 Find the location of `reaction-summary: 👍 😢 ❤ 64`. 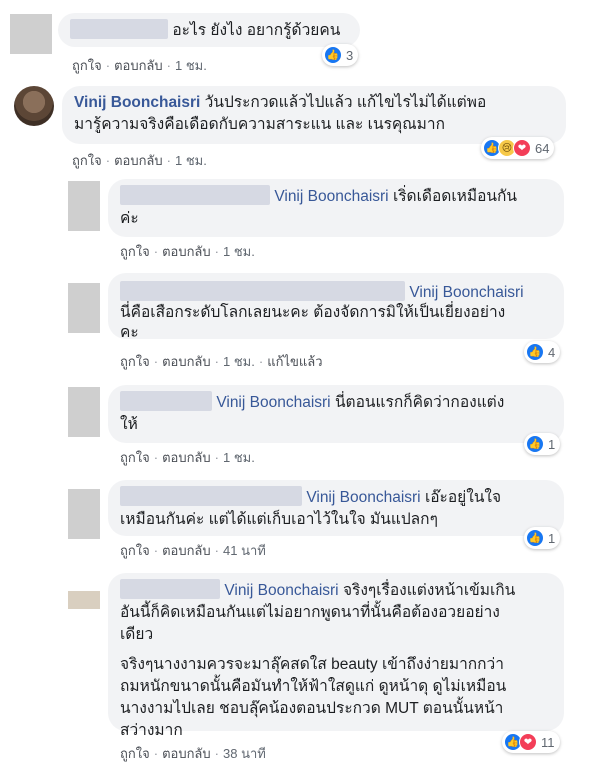

reaction-summary: 👍 😢 ❤ 64 is located at coordinates (518, 148).